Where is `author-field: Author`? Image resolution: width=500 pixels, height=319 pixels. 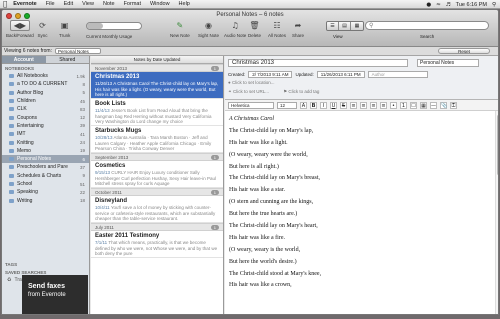 author-field: Author is located at coordinates (397, 74).